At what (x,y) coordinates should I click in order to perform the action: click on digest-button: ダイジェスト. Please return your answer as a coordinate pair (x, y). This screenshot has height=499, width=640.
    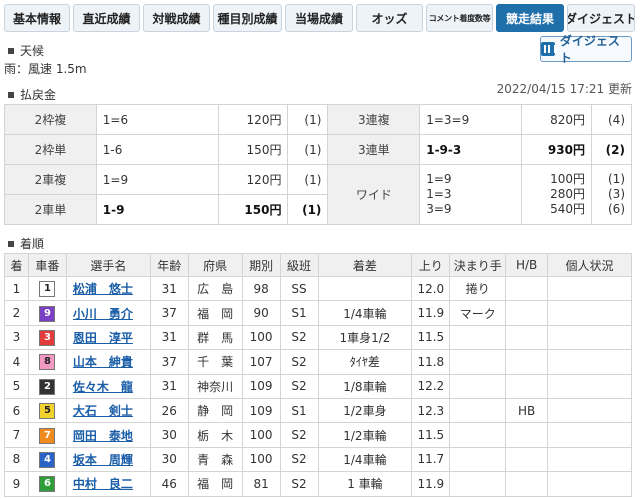
    Looking at the image, I should click on (586, 49).